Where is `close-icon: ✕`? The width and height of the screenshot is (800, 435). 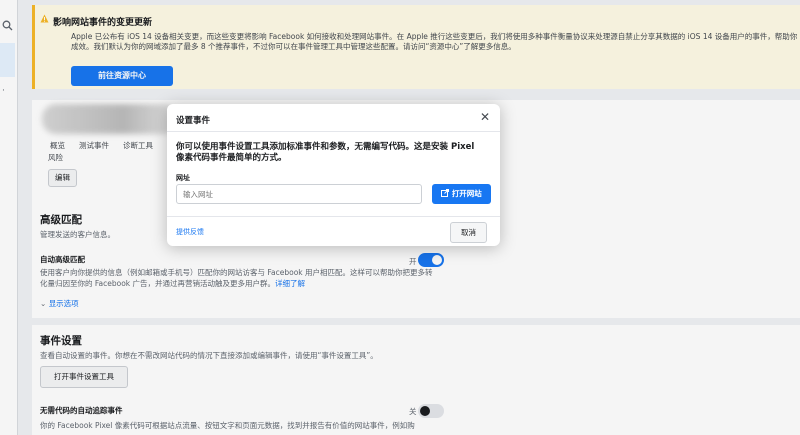
close-icon: ✕ is located at coordinates (485, 117).